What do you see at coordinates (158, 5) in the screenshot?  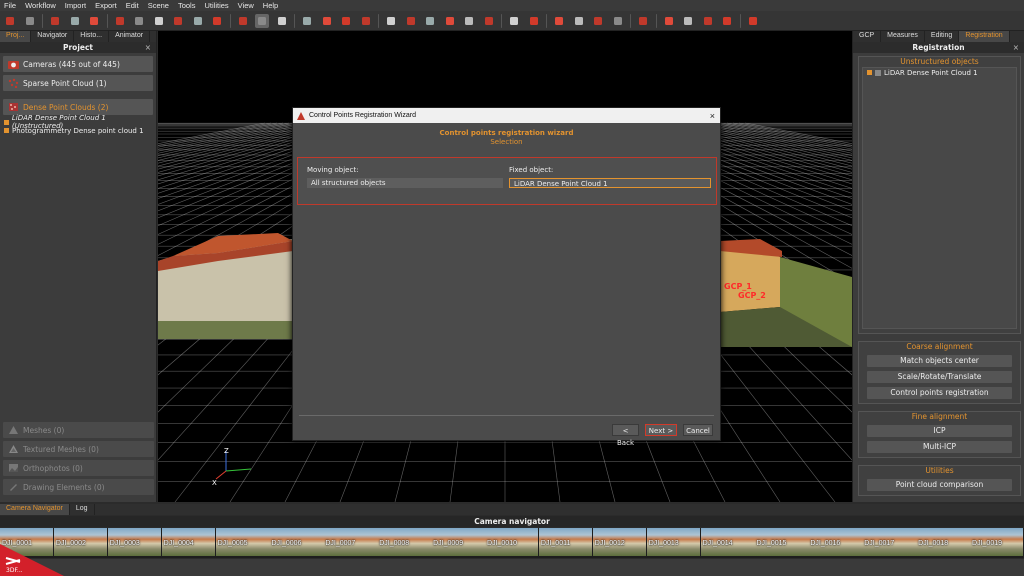 I see `menu-scene: Scene` at bounding box center [158, 5].